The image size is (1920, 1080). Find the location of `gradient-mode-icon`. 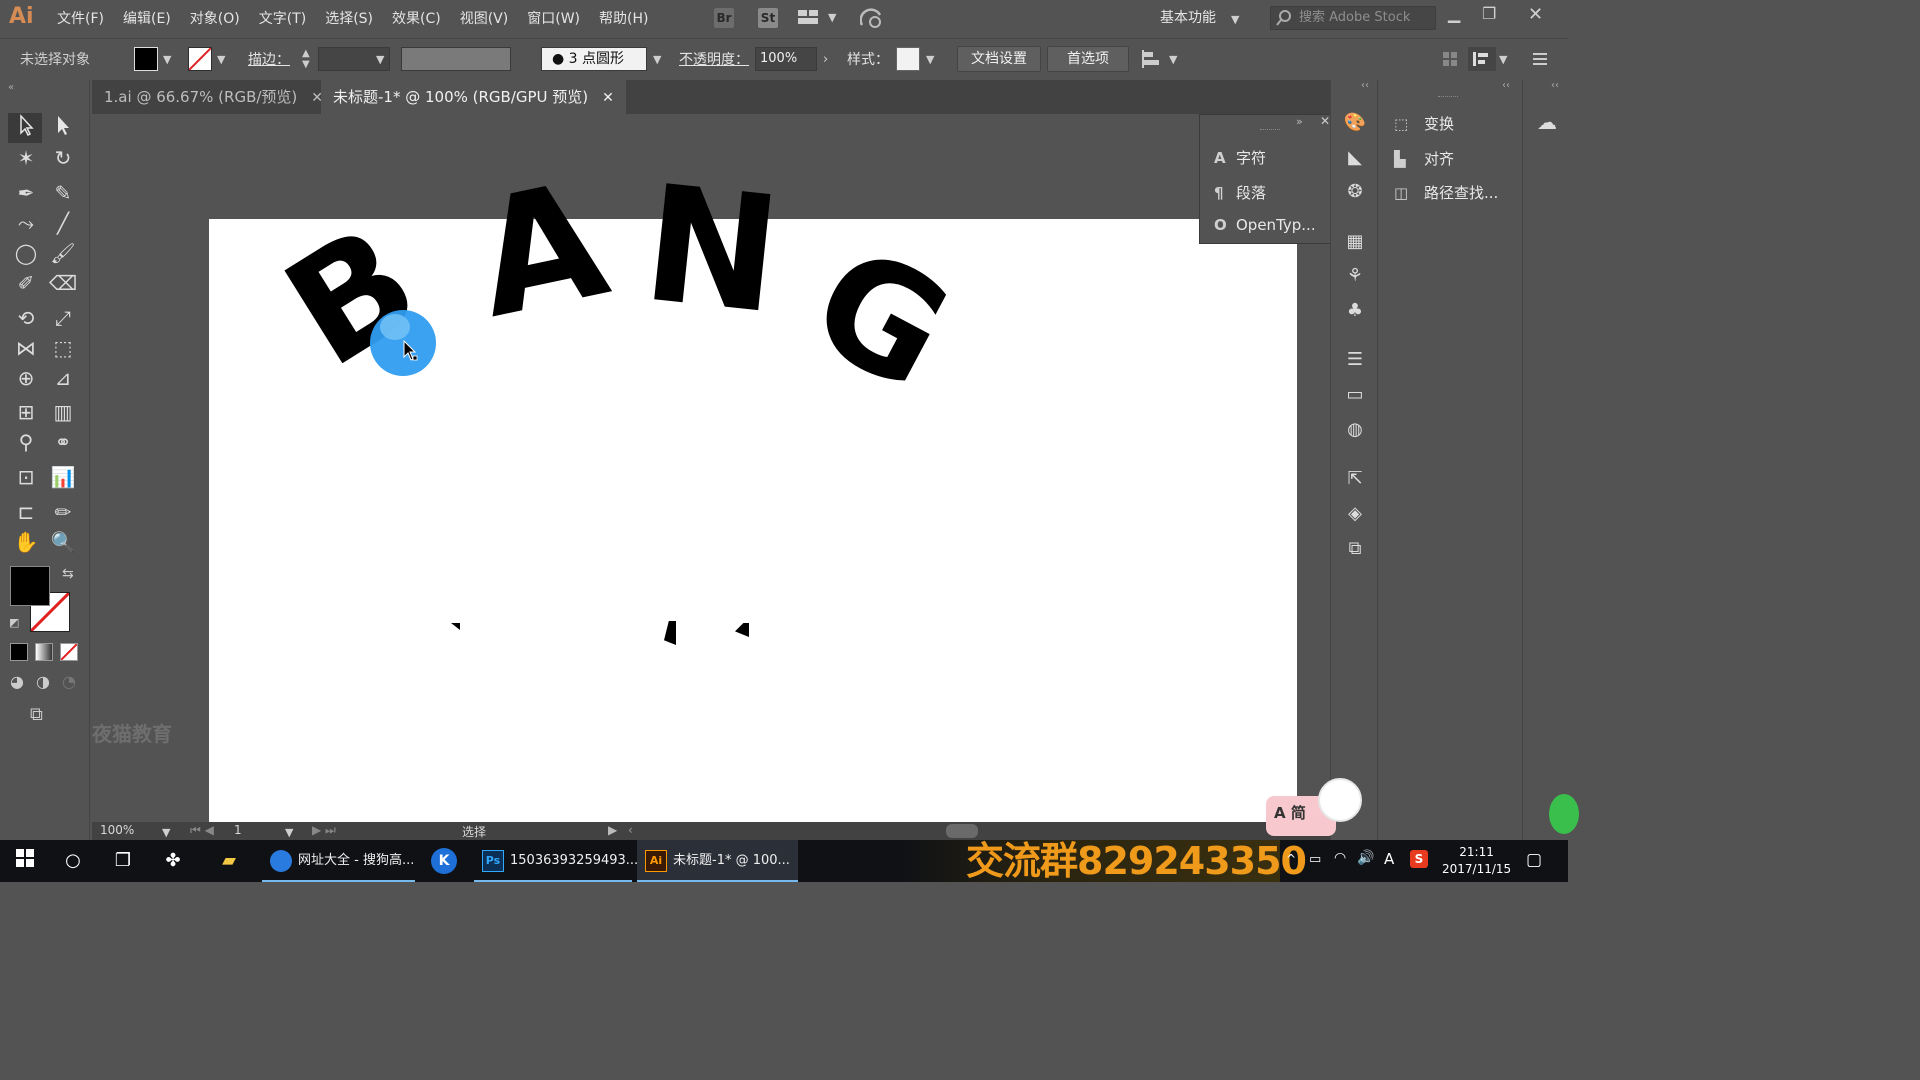

gradient-mode-icon is located at coordinates (44, 652).